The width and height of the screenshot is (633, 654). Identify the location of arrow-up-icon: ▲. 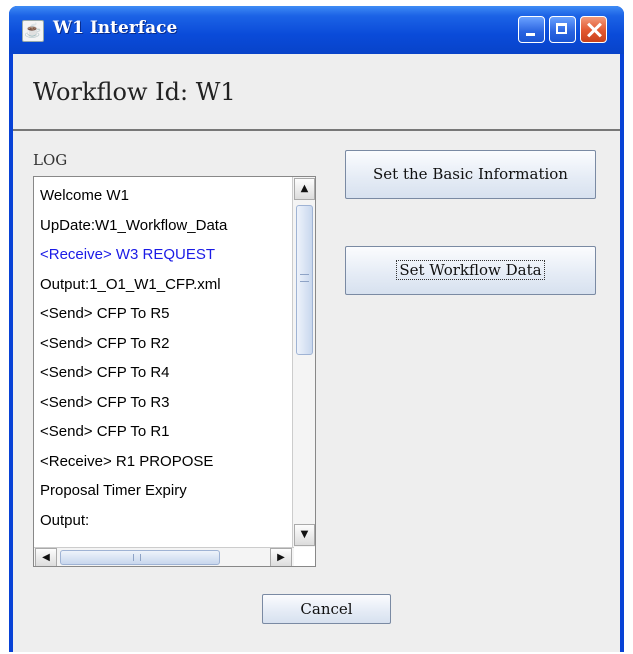
(304, 188).